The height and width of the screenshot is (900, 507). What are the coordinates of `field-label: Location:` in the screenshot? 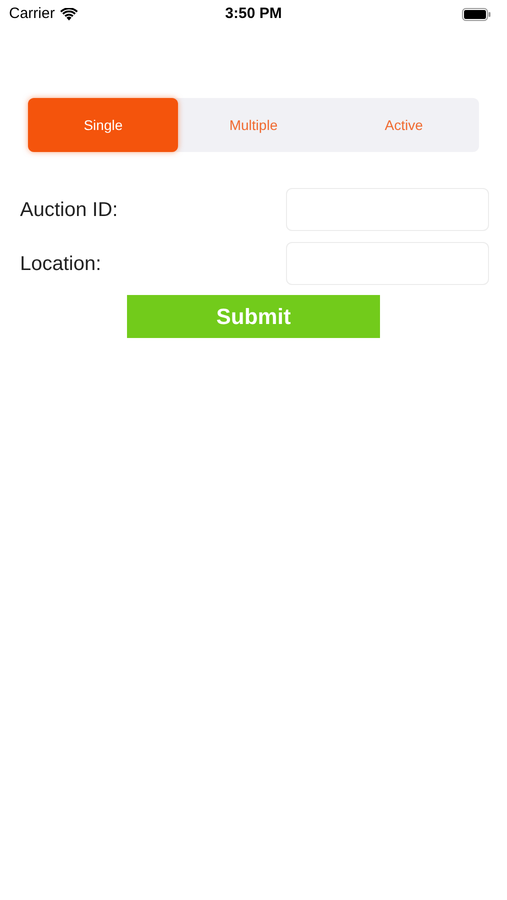 It's located at (61, 264).